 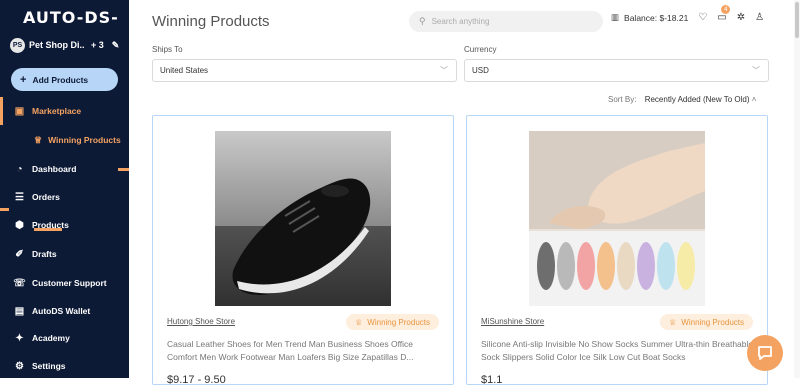 I want to click on pencil-icon: ✎, so click(x=116, y=45).